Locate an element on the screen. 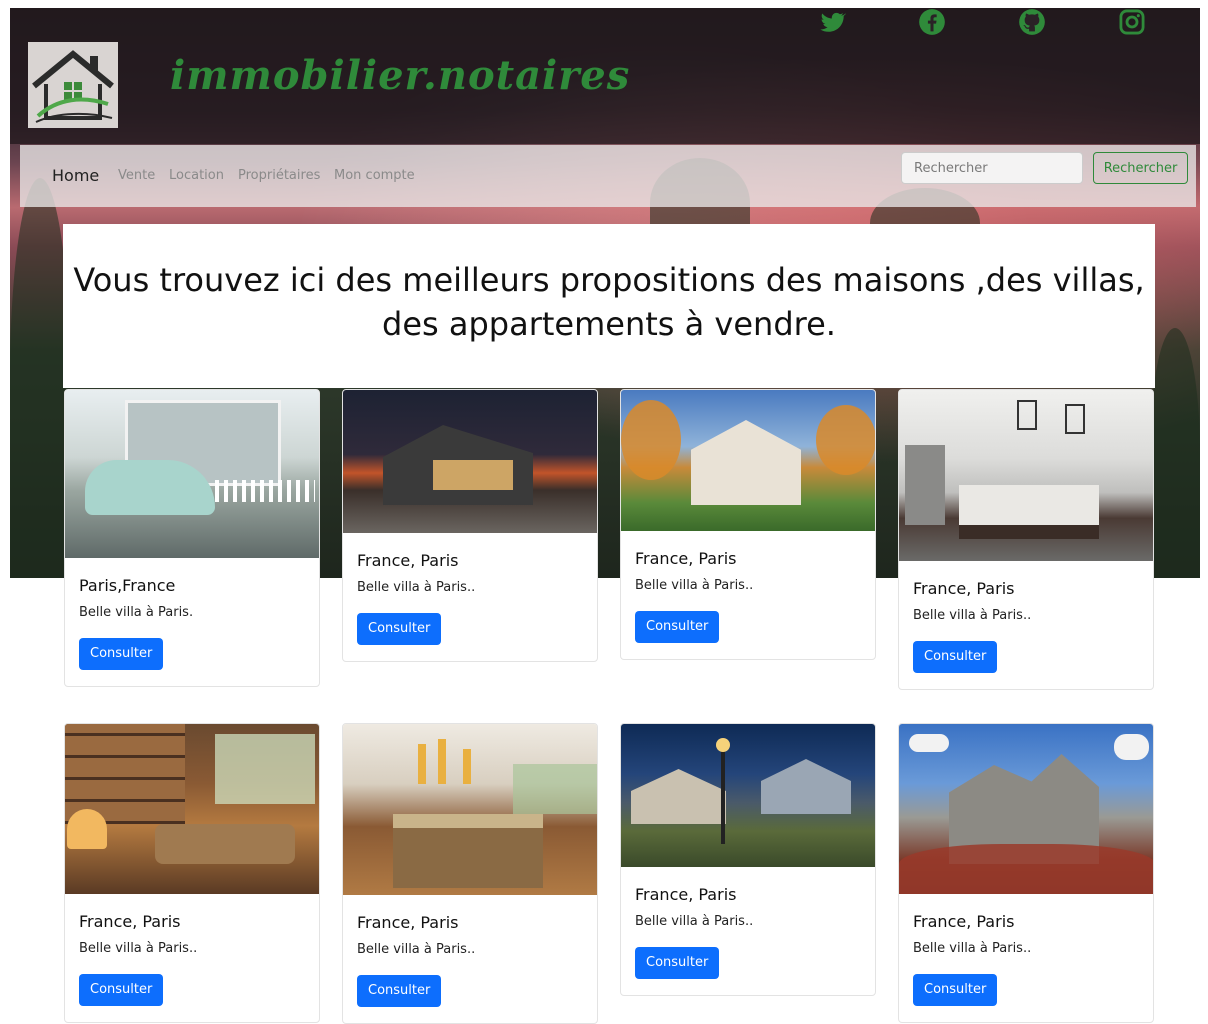 Image resolution: width=1208 pixels, height=1024 pixels. search-input is located at coordinates (992, 168).